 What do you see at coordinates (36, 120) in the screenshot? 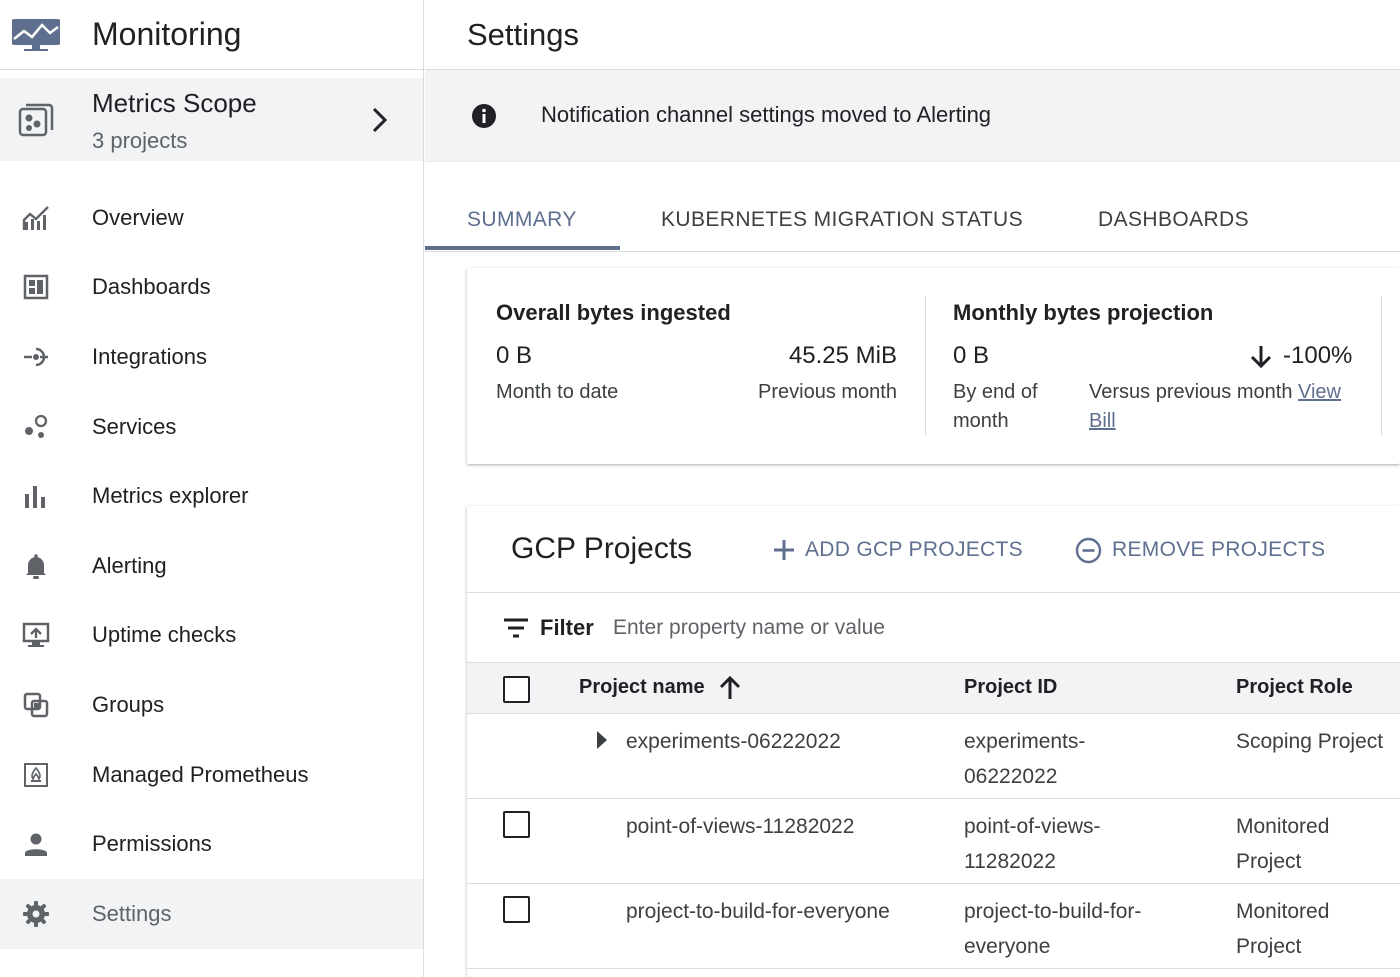
I see `metrics-scope-icon` at bounding box center [36, 120].